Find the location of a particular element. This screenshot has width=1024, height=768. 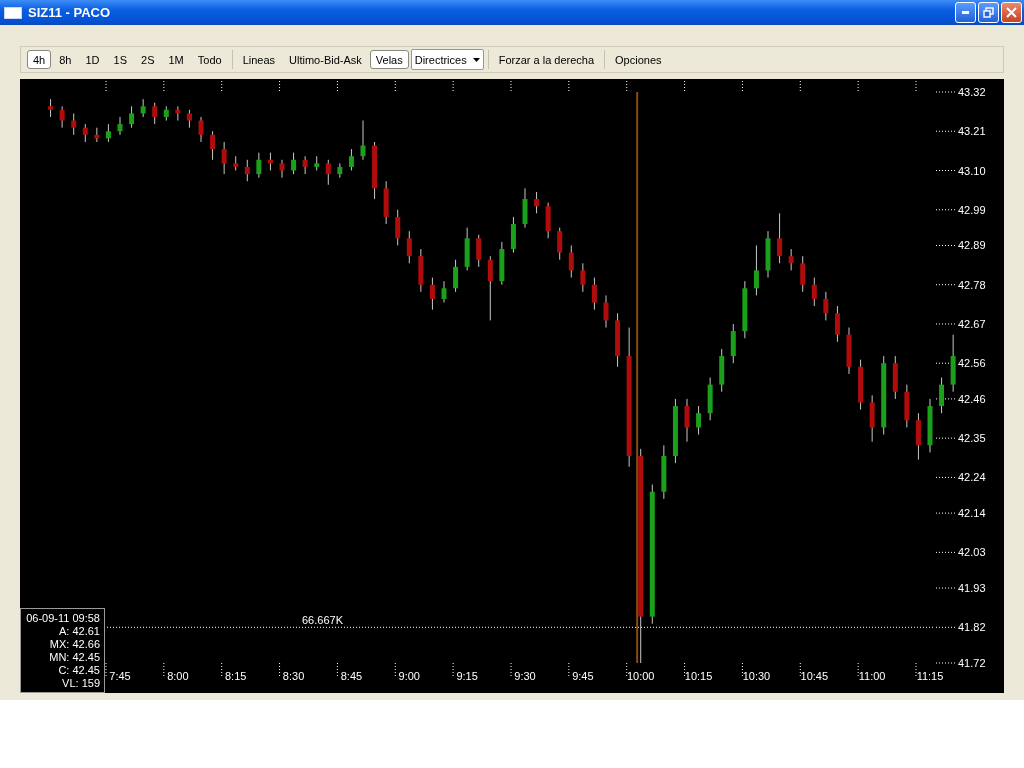

price-label: 43.10 is located at coordinates (972, 170).